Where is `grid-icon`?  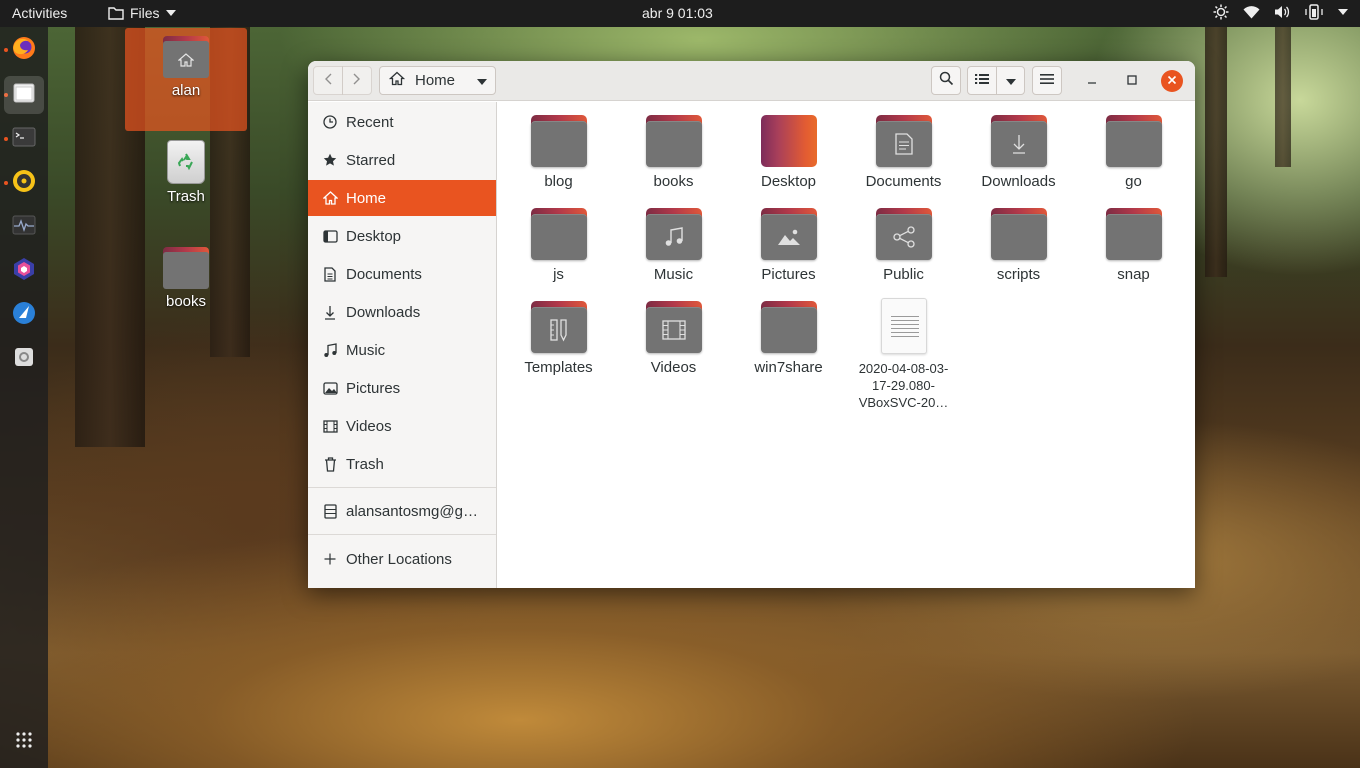 grid-icon is located at coordinates (24, 742).